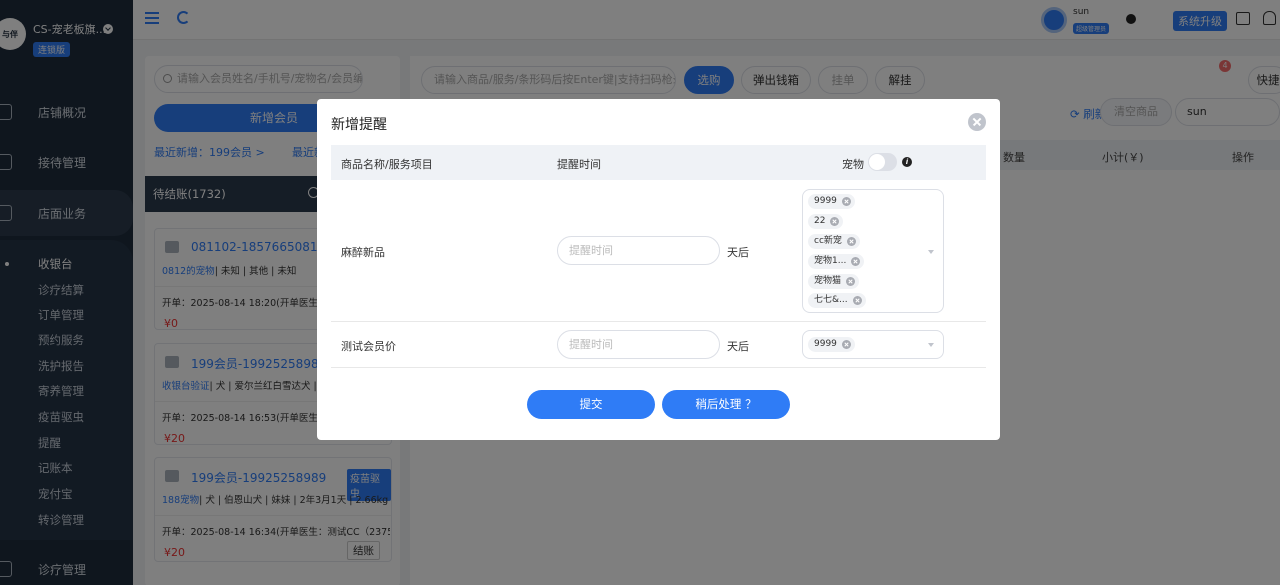  I want to click on dialog-title: 新增提醒, so click(359, 125).